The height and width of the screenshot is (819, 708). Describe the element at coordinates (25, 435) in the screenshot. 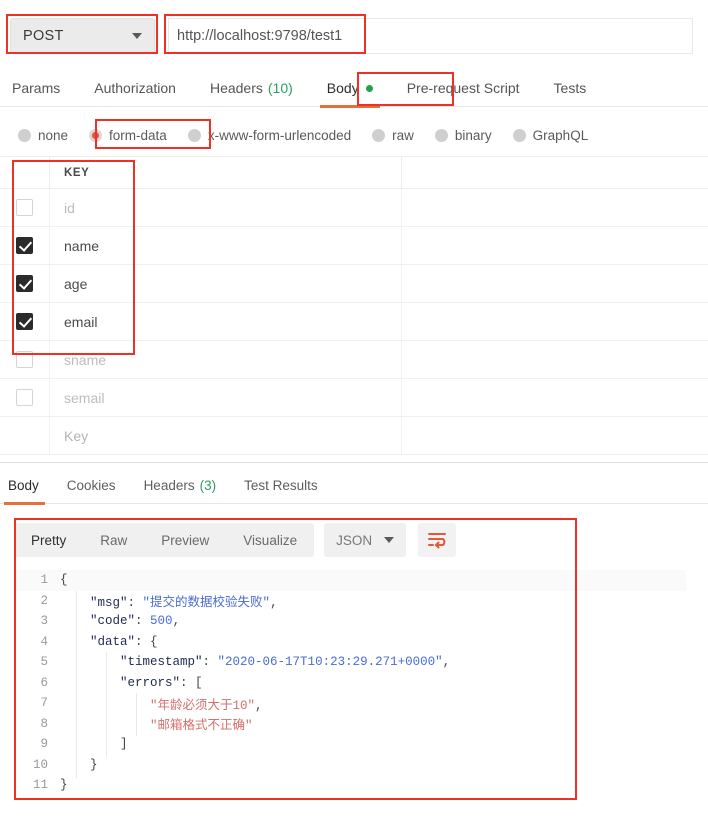

I see `new-row-checkbox-cell` at that location.